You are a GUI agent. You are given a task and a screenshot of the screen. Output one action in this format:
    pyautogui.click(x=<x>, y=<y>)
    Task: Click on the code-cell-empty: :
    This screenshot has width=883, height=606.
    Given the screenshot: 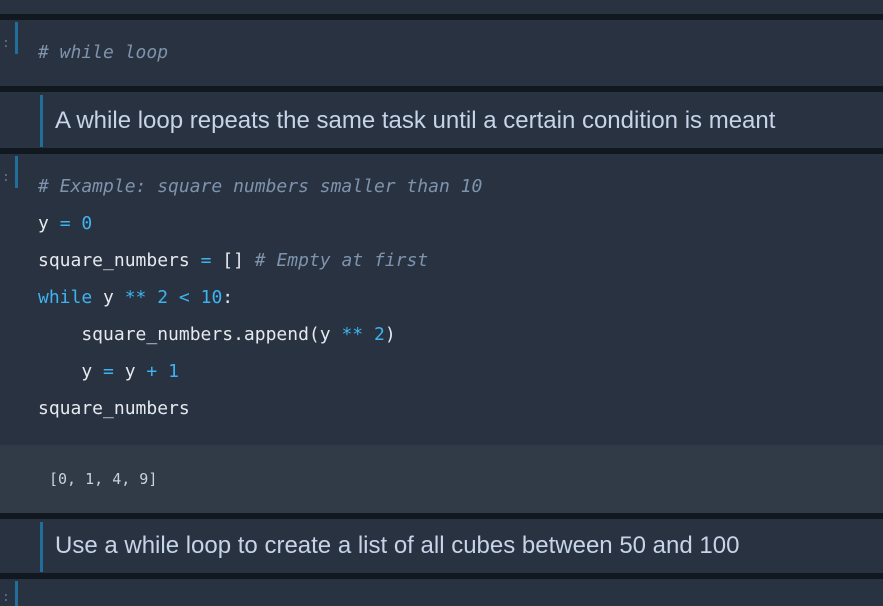 What is the action you would take?
    pyautogui.click(x=441, y=592)
    